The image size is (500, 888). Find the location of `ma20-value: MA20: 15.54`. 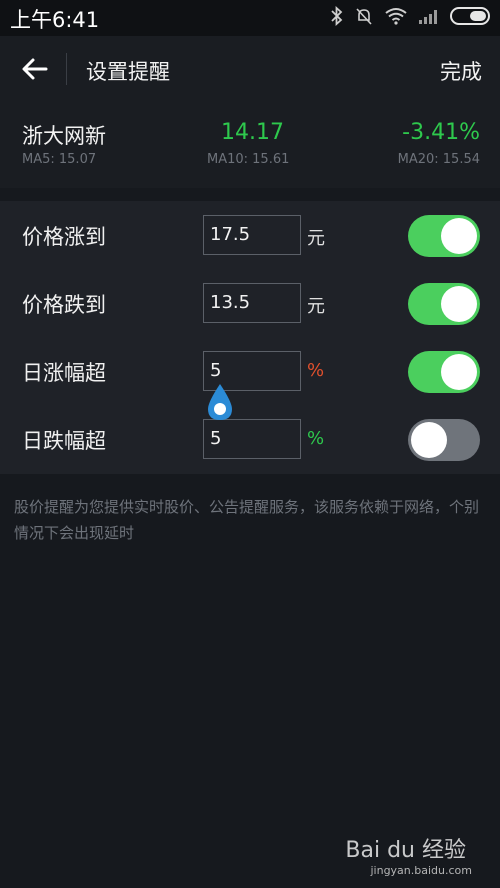

ma20-value: MA20: 15.54 is located at coordinates (438, 159).